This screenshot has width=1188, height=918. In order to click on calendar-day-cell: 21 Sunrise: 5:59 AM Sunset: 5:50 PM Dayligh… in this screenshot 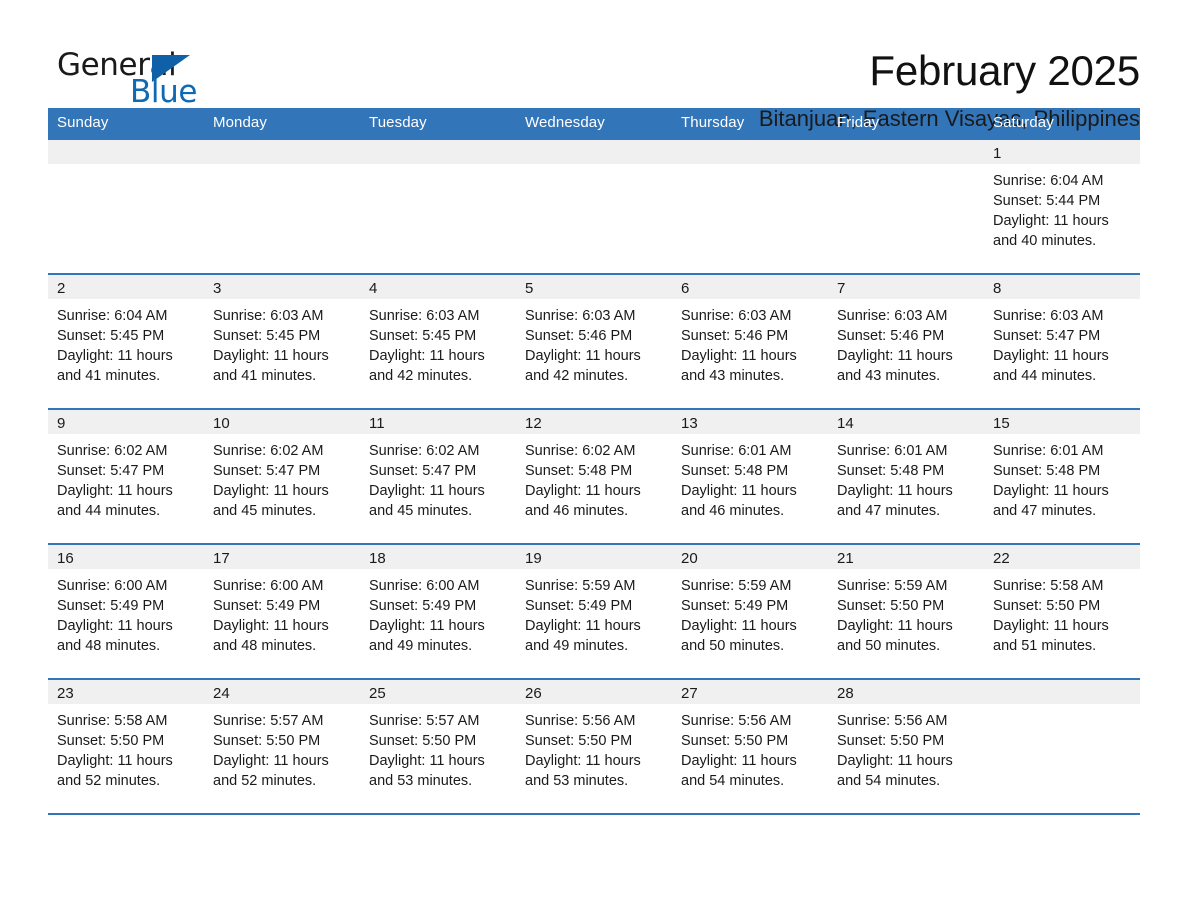, I will do `click(906, 611)`.